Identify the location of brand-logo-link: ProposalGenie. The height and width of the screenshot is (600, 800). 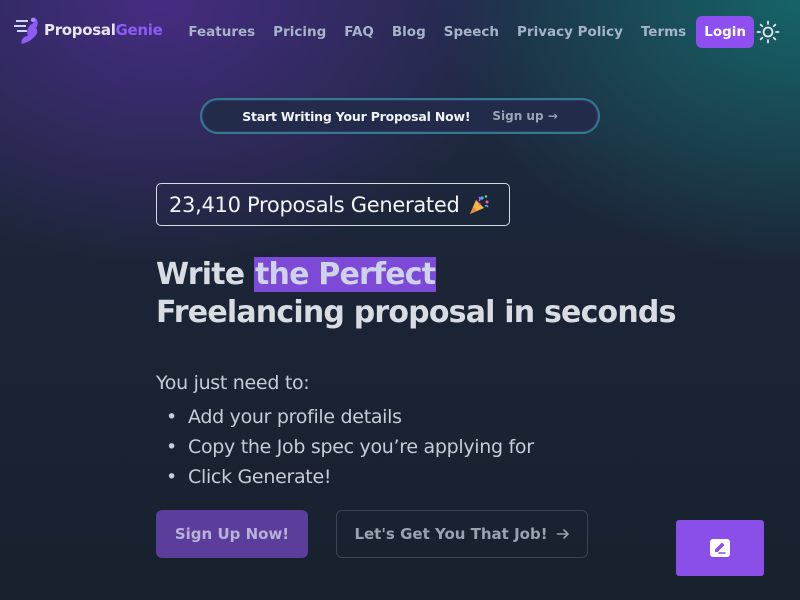
(88, 30).